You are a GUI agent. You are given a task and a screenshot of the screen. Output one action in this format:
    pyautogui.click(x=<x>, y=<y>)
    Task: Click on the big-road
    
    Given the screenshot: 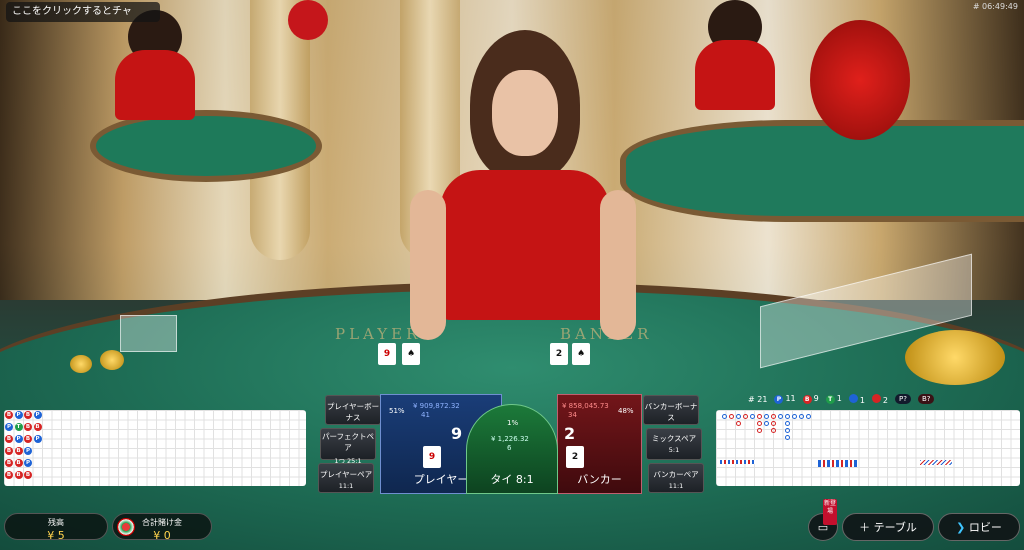 What is the action you would take?
    pyautogui.click(x=868, y=448)
    